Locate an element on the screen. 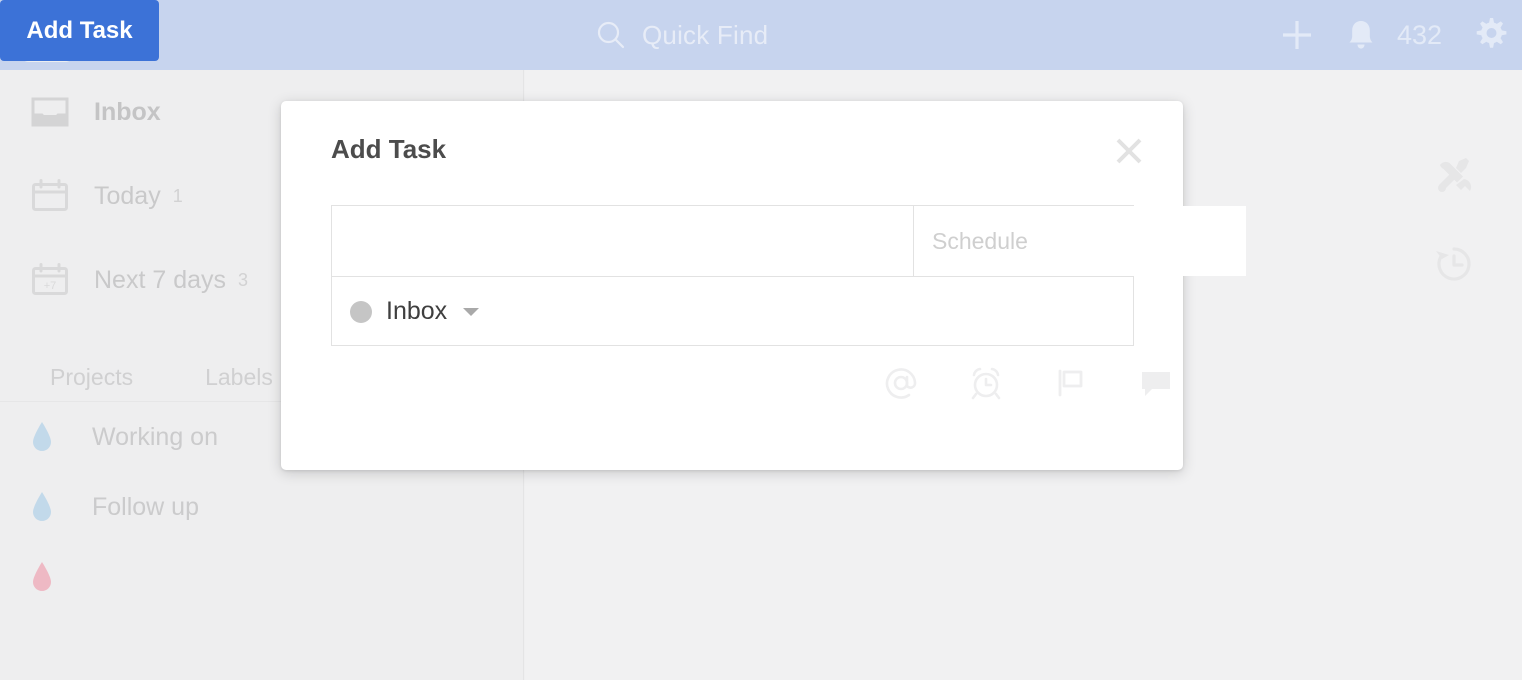 This screenshot has width=1522, height=680. top-header: Quick Find 432 is located at coordinates (761, 35).